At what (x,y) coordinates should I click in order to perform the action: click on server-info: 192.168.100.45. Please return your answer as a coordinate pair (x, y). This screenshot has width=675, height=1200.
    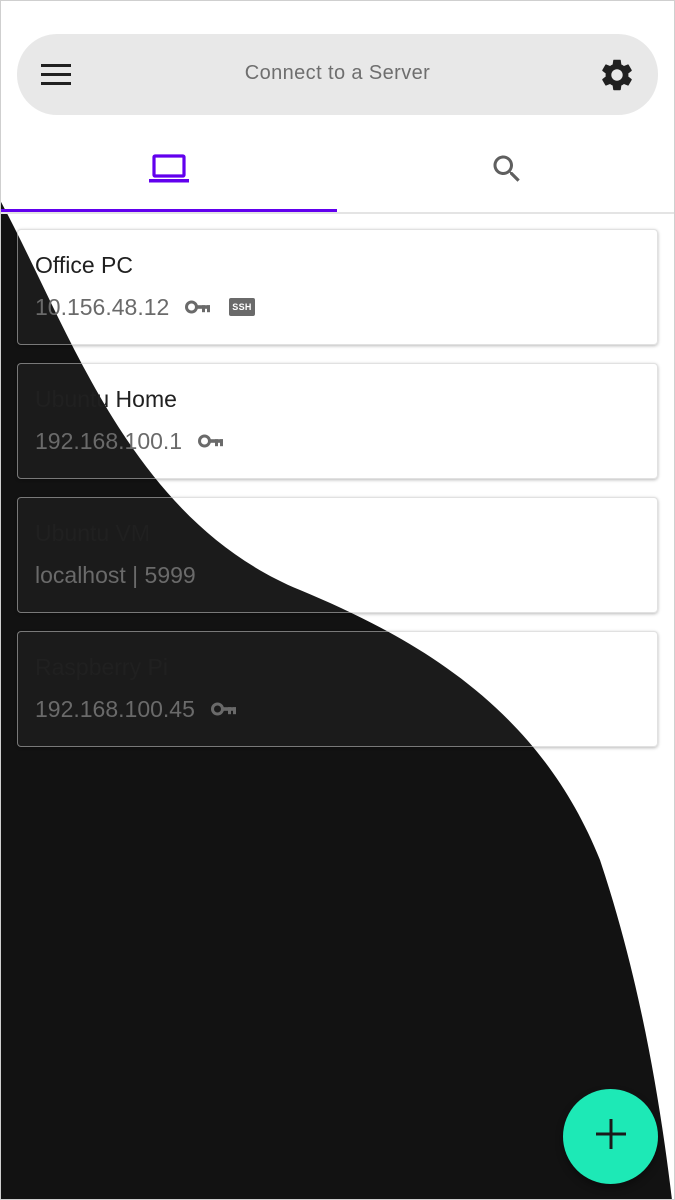
    Looking at the image, I should click on (145, 709).